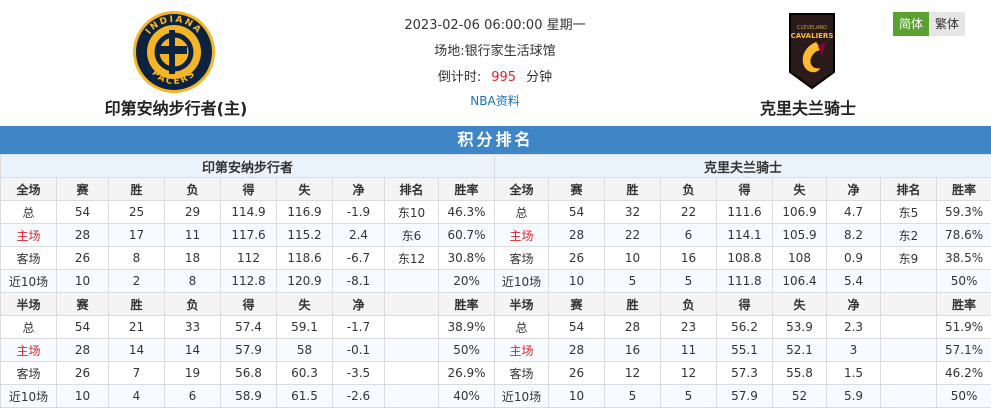 Image resolution: width=991 pixels, height=408 pixels. I want to click on table-row-cell: 12, so click(688, 373).